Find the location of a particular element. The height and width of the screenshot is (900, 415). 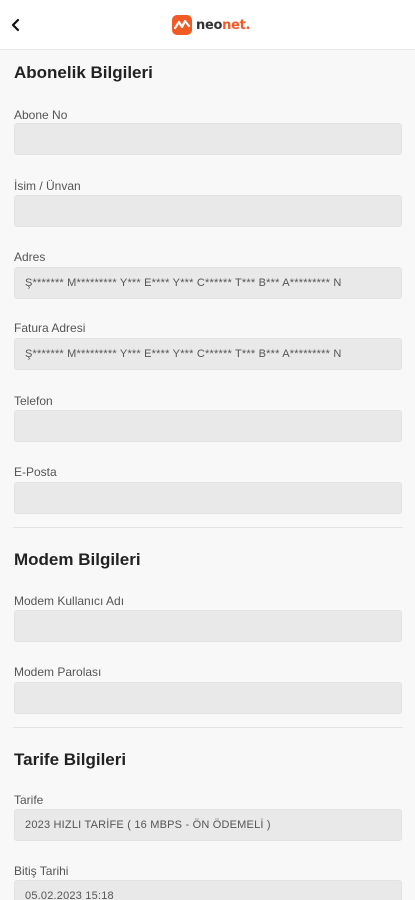

section-title-modem: Modem Bilgileri is located at coordinates (77, 559).